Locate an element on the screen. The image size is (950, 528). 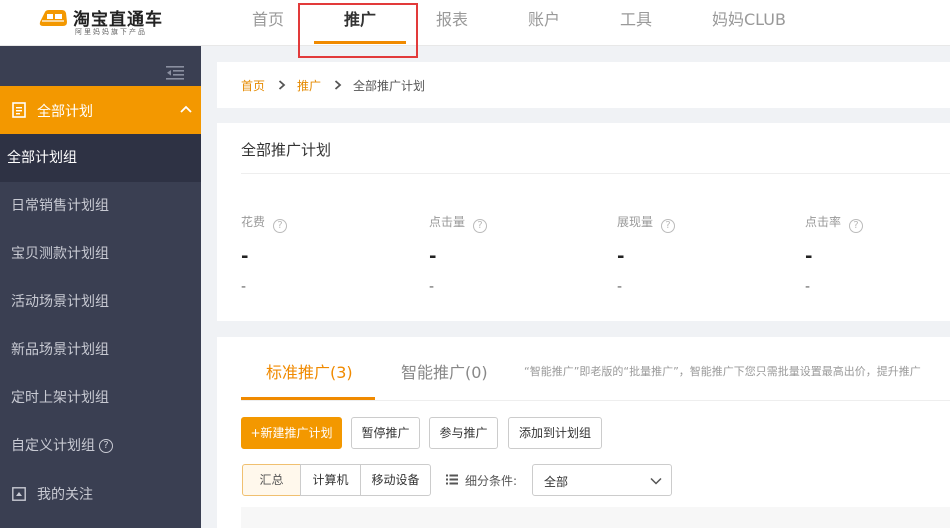
filter-select: 全部 is located at coordinates (602, 480).